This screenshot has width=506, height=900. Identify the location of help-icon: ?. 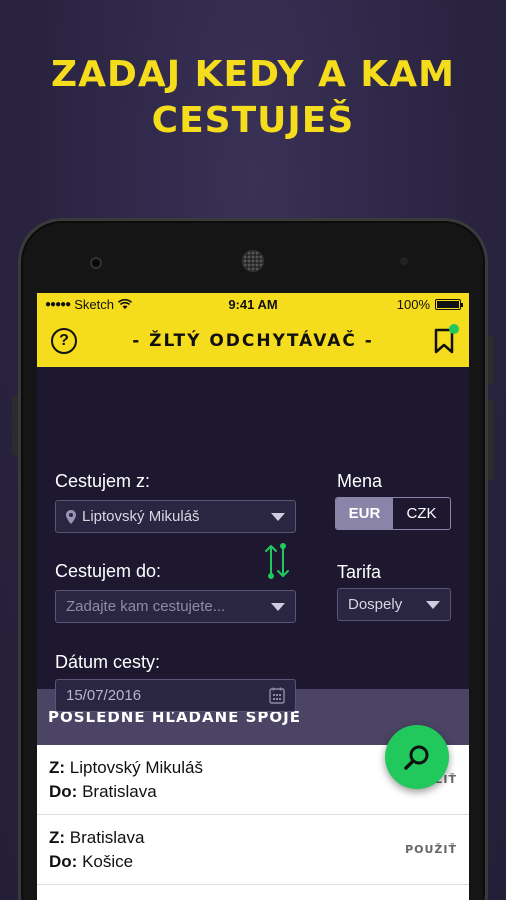
(64, 340).